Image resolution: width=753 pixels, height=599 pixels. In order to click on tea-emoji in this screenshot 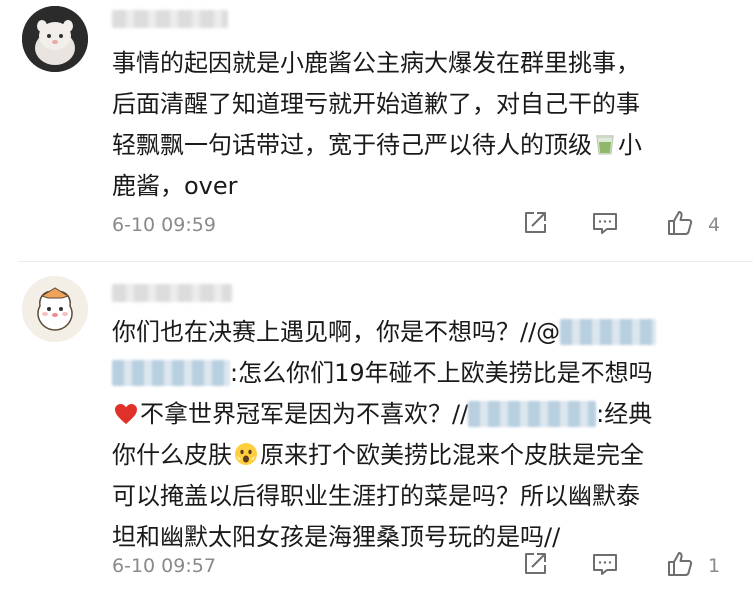, I will do `click(605, 148)`.